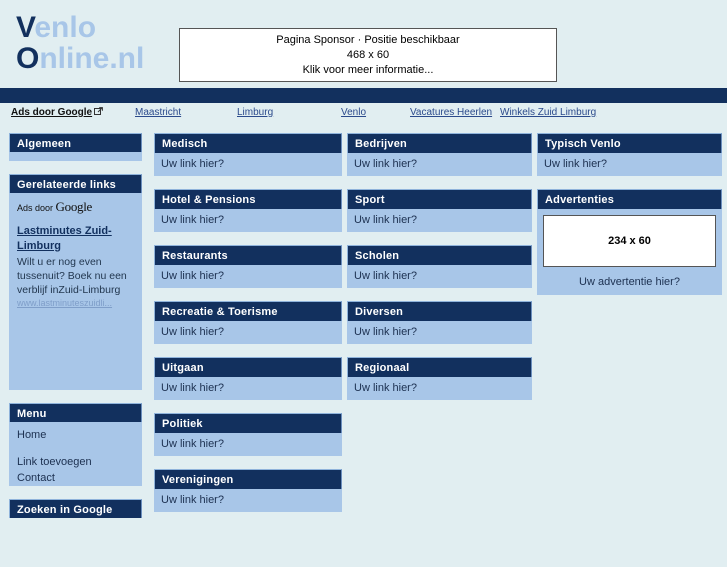 This screenshot has width=727, height=567. I want to click on ad-link-limburg: Limburg, so click(255, 112).